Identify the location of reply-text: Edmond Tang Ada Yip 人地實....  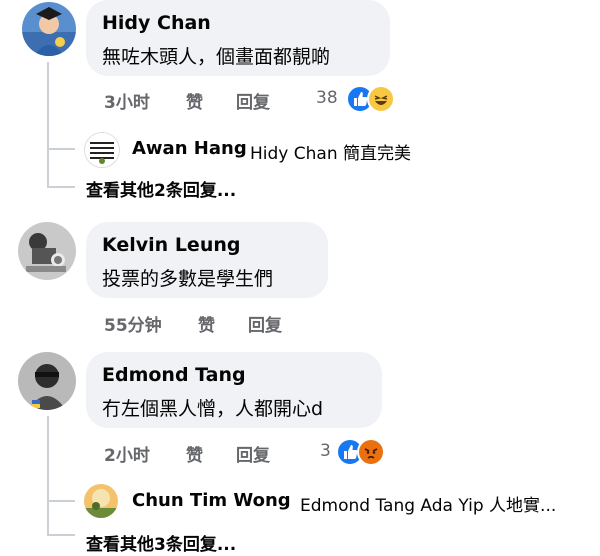
(428, 506).